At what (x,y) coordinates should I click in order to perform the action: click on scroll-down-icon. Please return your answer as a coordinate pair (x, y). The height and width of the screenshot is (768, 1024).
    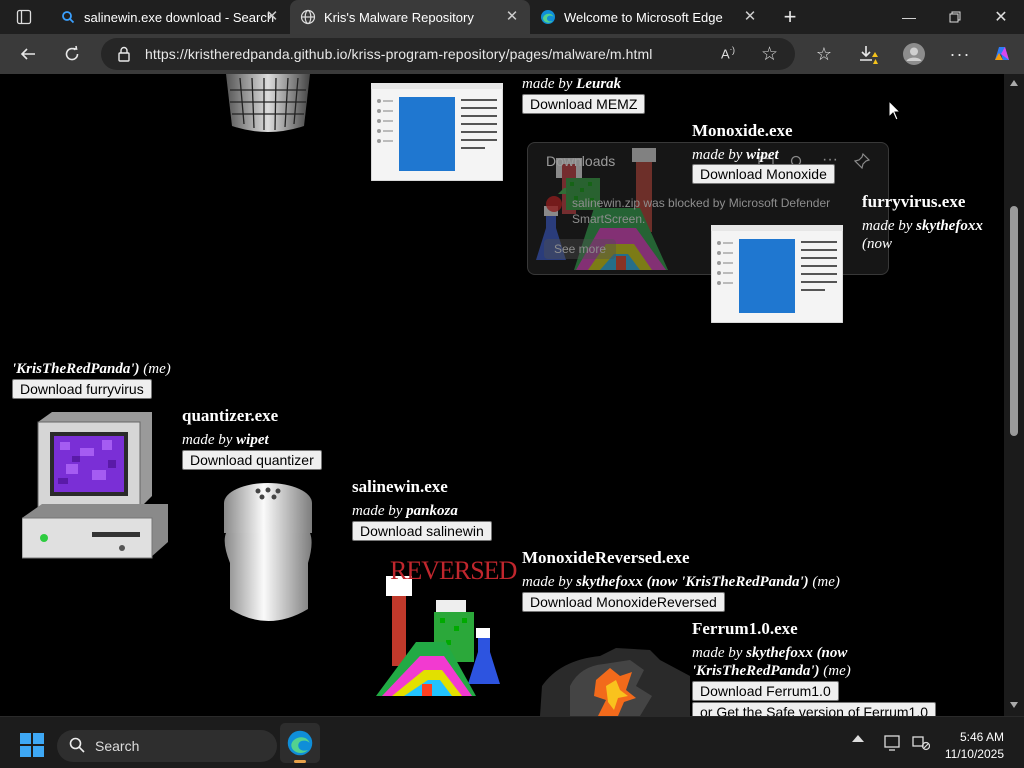
    Looking at the image, I should click on (1014, 705).